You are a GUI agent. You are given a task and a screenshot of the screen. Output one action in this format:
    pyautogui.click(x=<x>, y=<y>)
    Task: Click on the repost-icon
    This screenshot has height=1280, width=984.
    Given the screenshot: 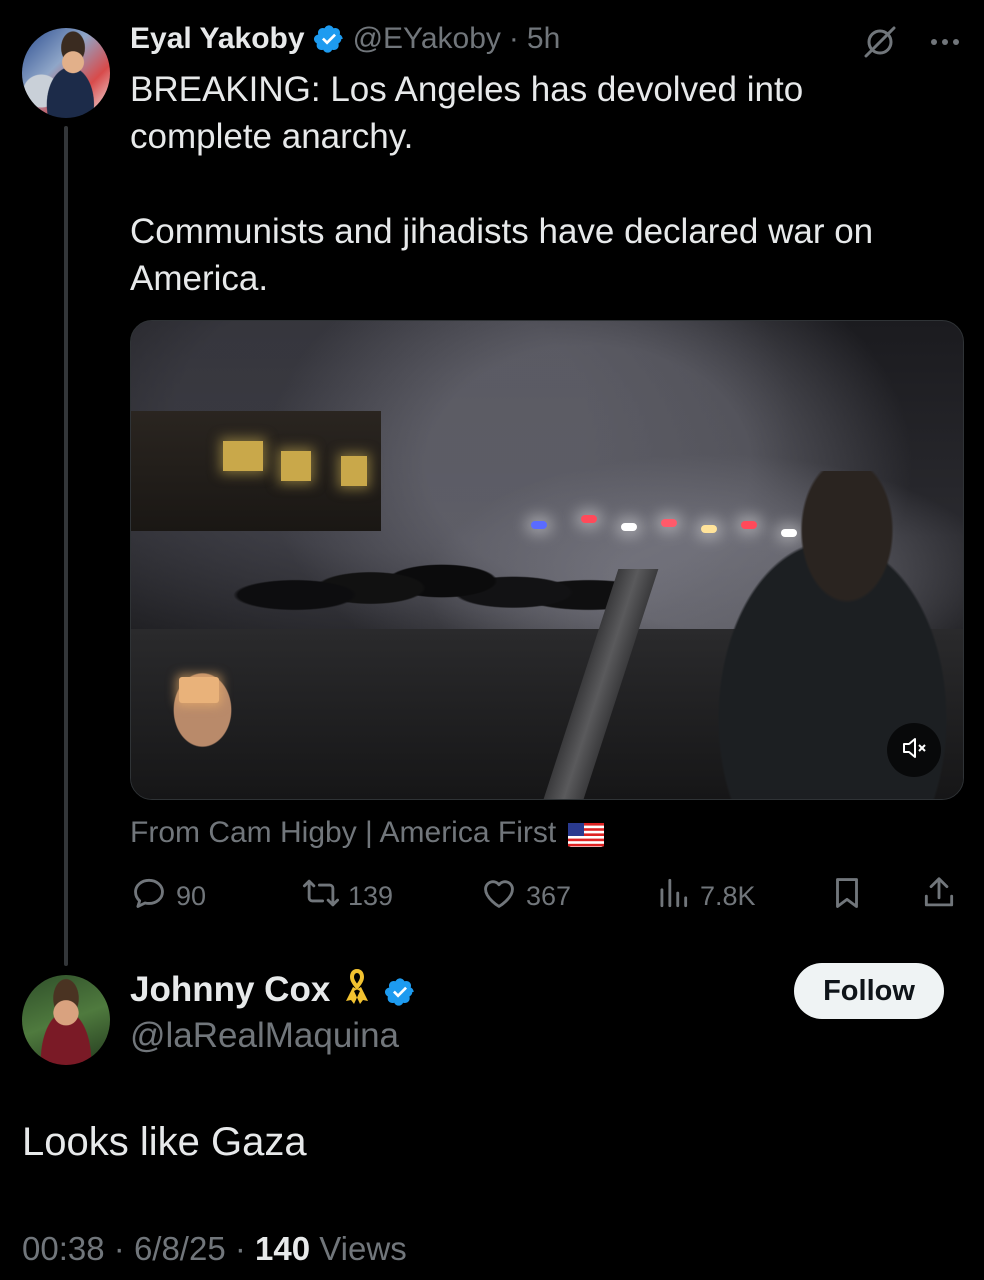 What is the action you would take?
    pyautogui.click(x=321, y=896)
    